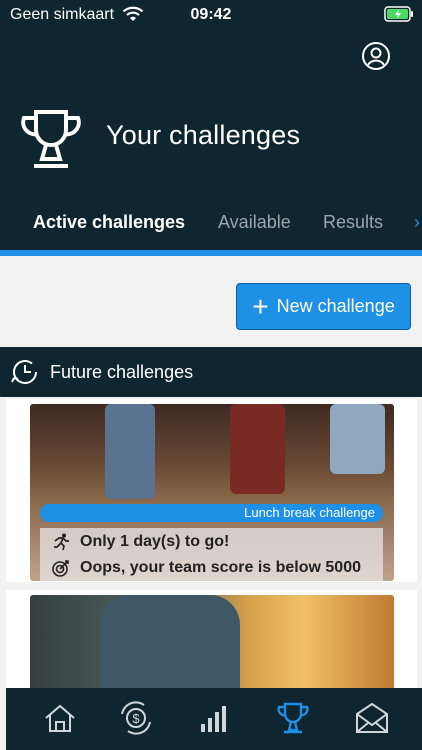  I want to click on days-left-text: Only 1 day(s) to go!, so click(155, 541).